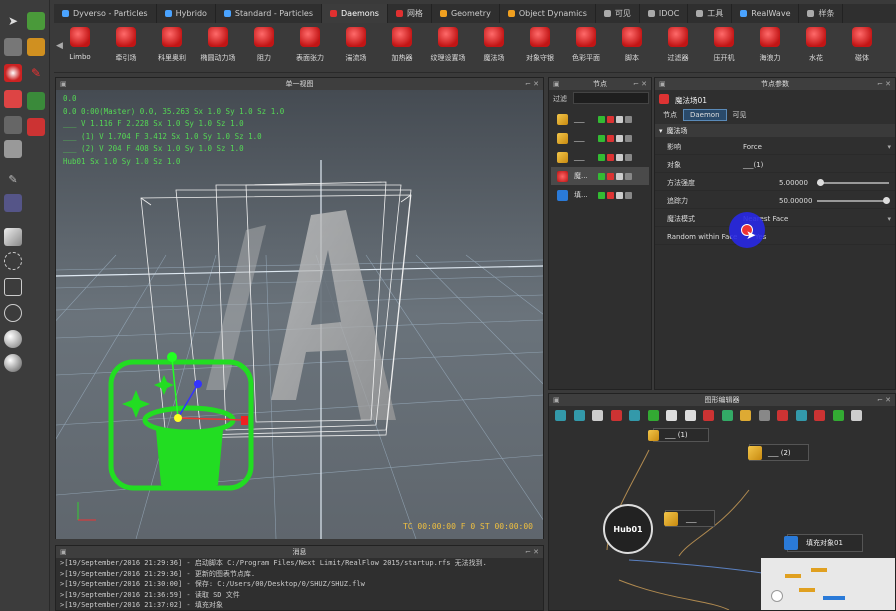 This screenshot has height=611, width=896. I want to click on tab-2: Standard - Particles, so click(269, 13).